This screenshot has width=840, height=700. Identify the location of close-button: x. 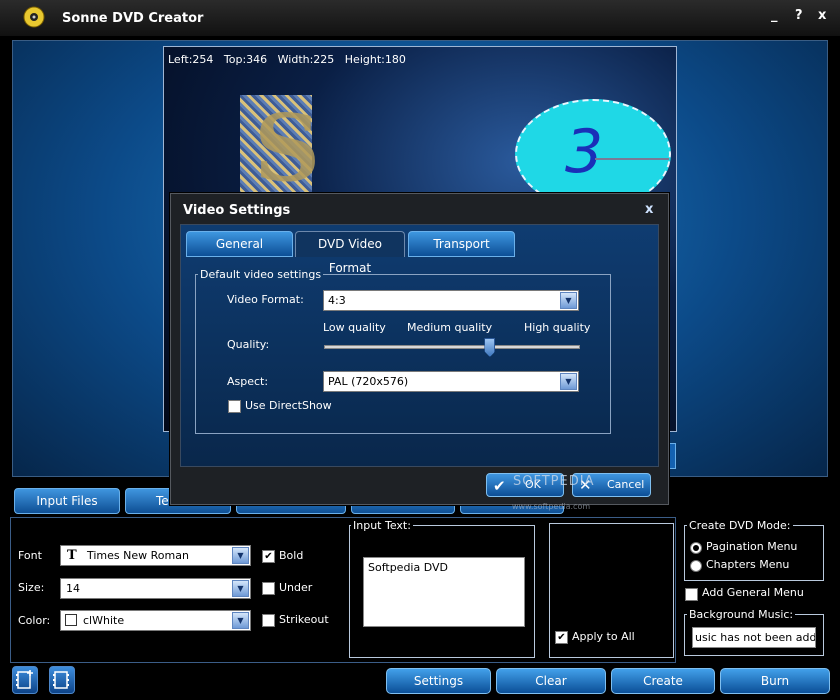
(822, 15).